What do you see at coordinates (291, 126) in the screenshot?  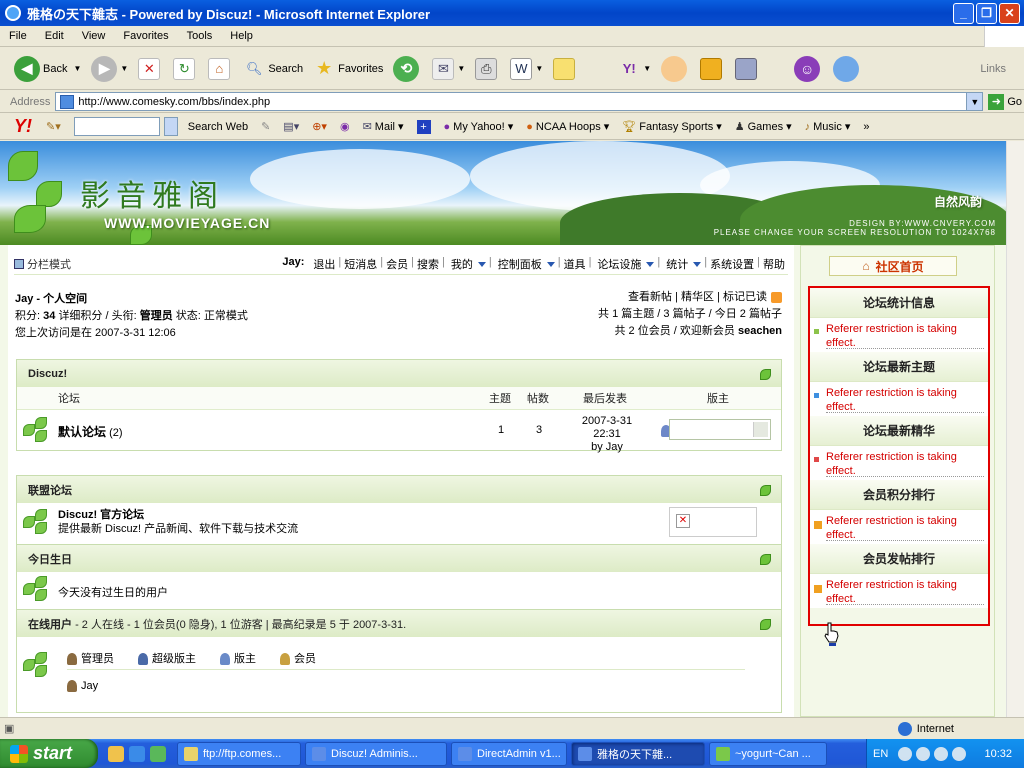 I see `form-fill-icon: ▤▾` at bounding box center [291, 126].